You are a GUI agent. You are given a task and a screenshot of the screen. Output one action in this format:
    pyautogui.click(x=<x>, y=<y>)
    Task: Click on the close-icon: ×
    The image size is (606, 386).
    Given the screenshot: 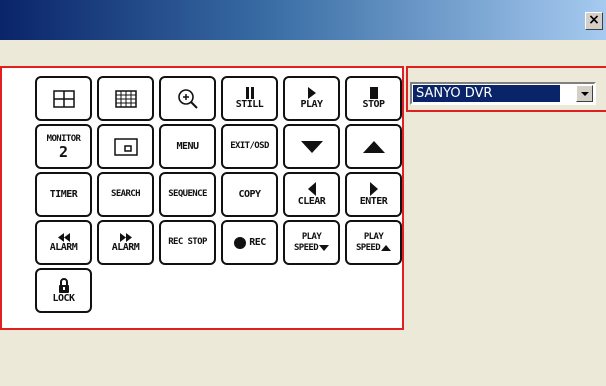 What is the action you would take?
    pyautogui.click(x=594, y=20)
    